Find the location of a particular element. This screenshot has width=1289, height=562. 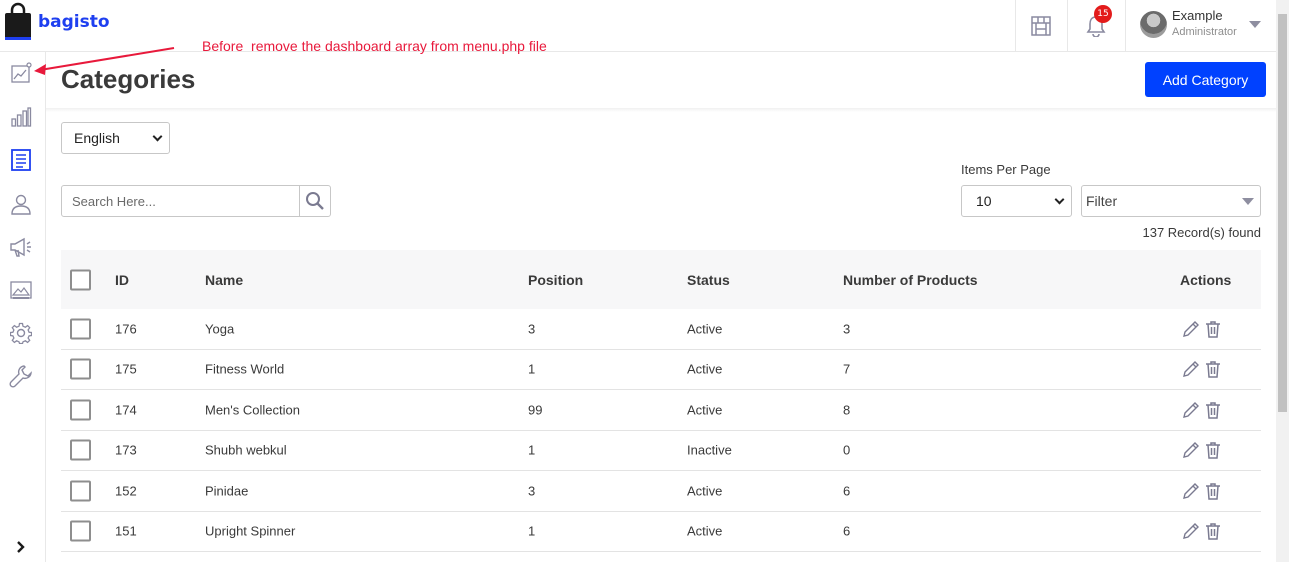

page-title: Categories is located at coordinates (128, 79).